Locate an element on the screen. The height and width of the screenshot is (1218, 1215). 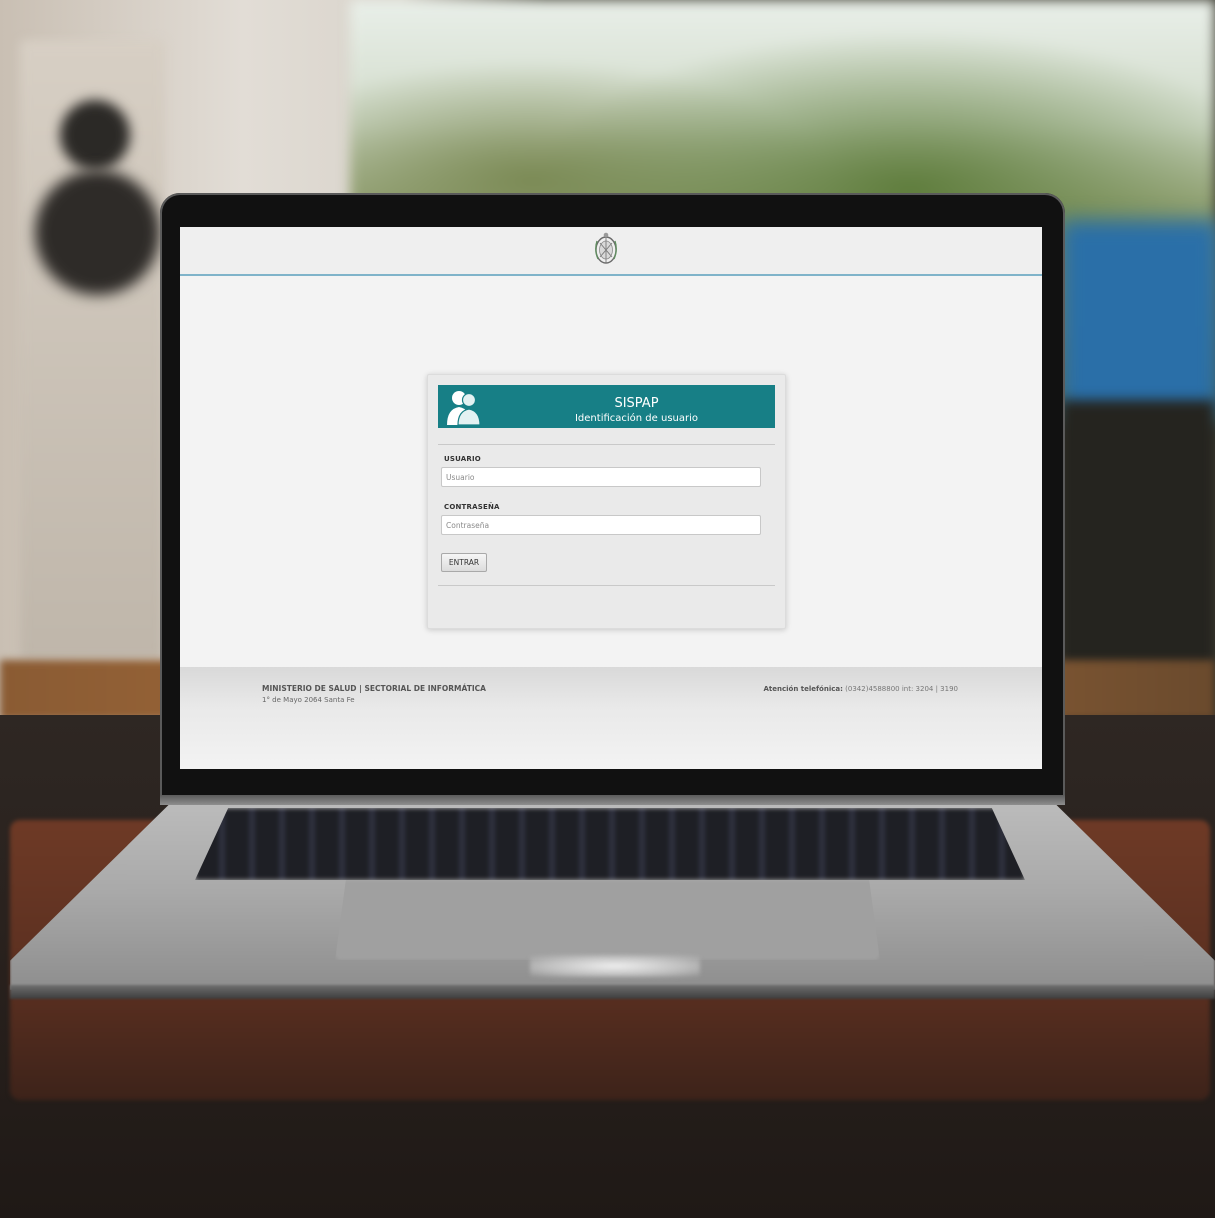
login-header: SISPAP Identificación de usuario is located at coordinates (606, 406).